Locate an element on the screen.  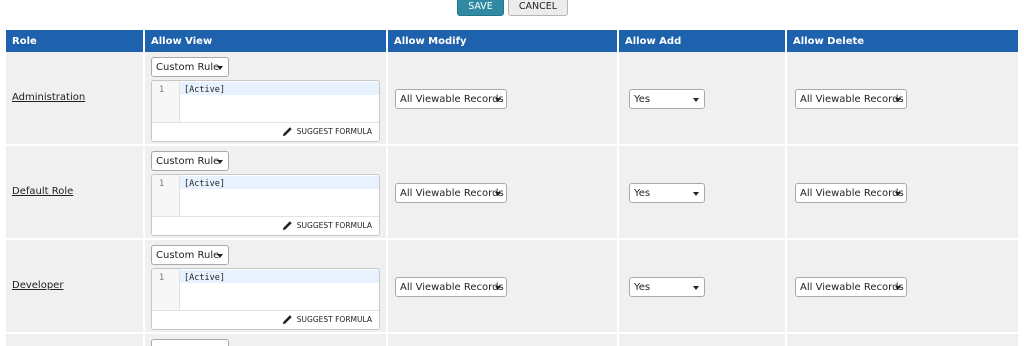
toolbar: SAVE CANCEL is located at coordinates (512, 11).